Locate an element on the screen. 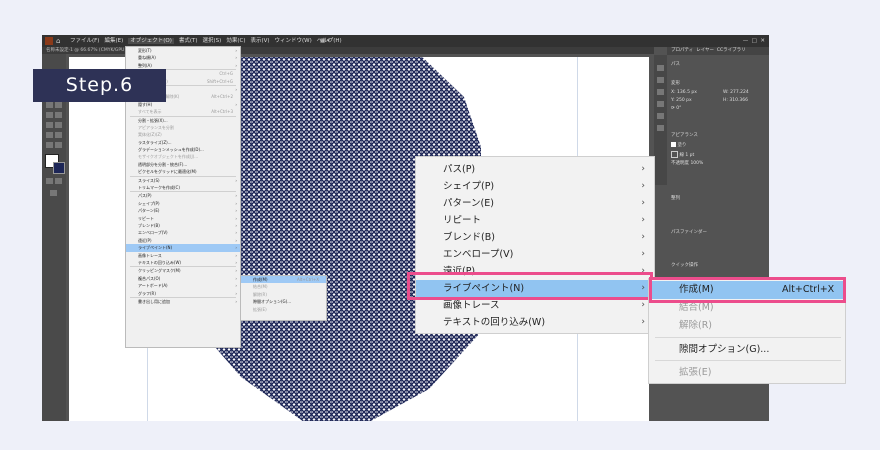 Image resolution: width=880 pixels, height=450 pixels. panel-icon-strip is located at coordinates (660, 120).